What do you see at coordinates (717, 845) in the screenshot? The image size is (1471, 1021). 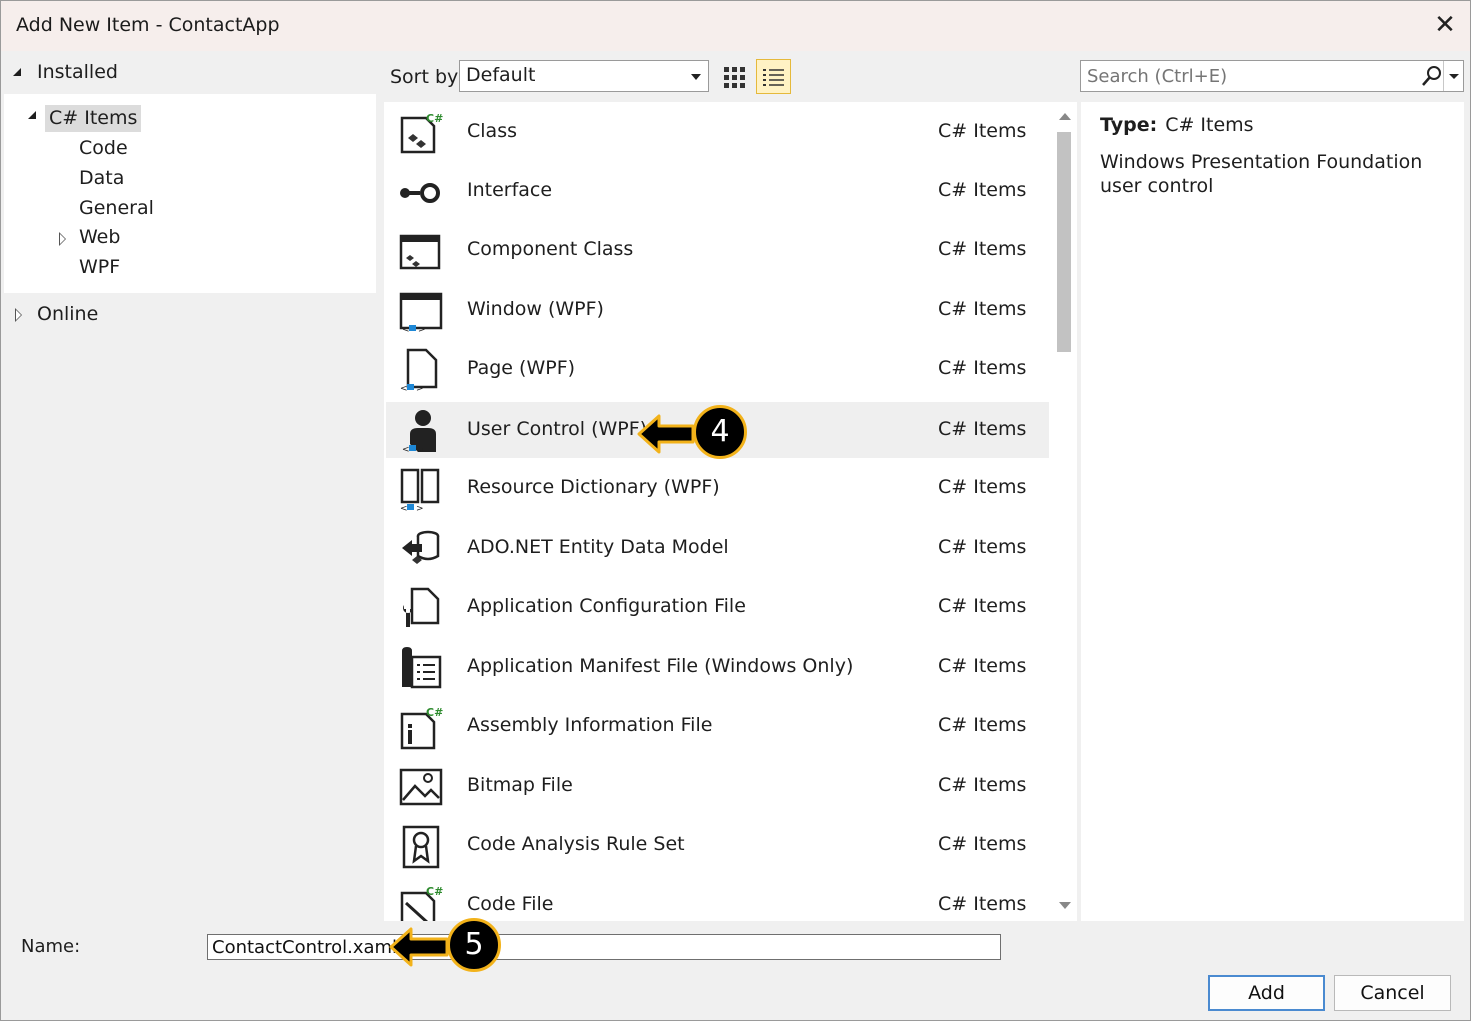 I see `template-row-code-analysis-rule-set: Code Analysis Rule Set C# Items` at bounding box center [717, 845].